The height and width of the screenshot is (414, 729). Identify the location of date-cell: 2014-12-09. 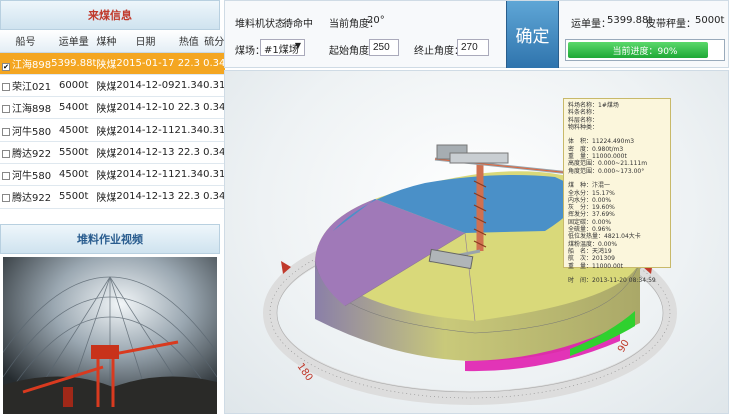
(145, 86).